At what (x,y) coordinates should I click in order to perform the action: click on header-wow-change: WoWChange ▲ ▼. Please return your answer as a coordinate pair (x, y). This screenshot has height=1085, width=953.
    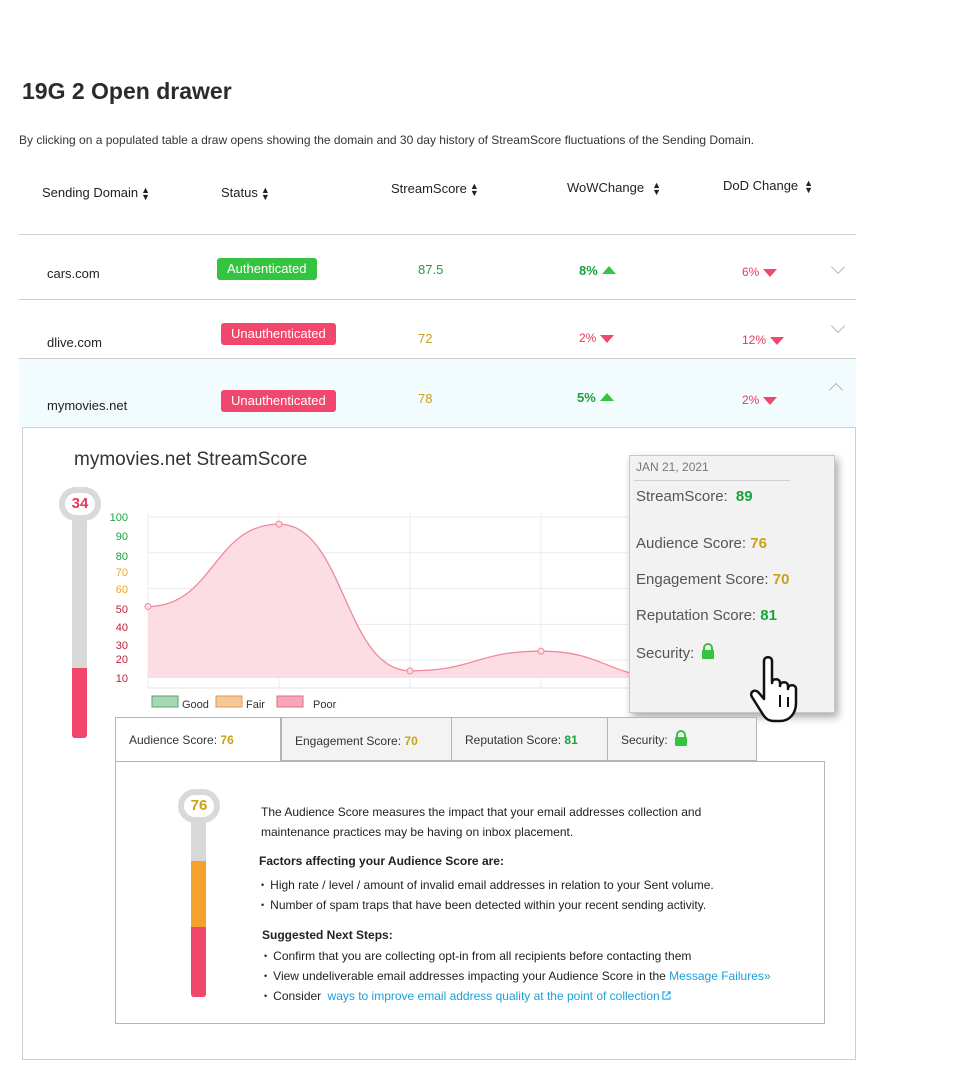
    Looking at the image, I should click on (614, 188).